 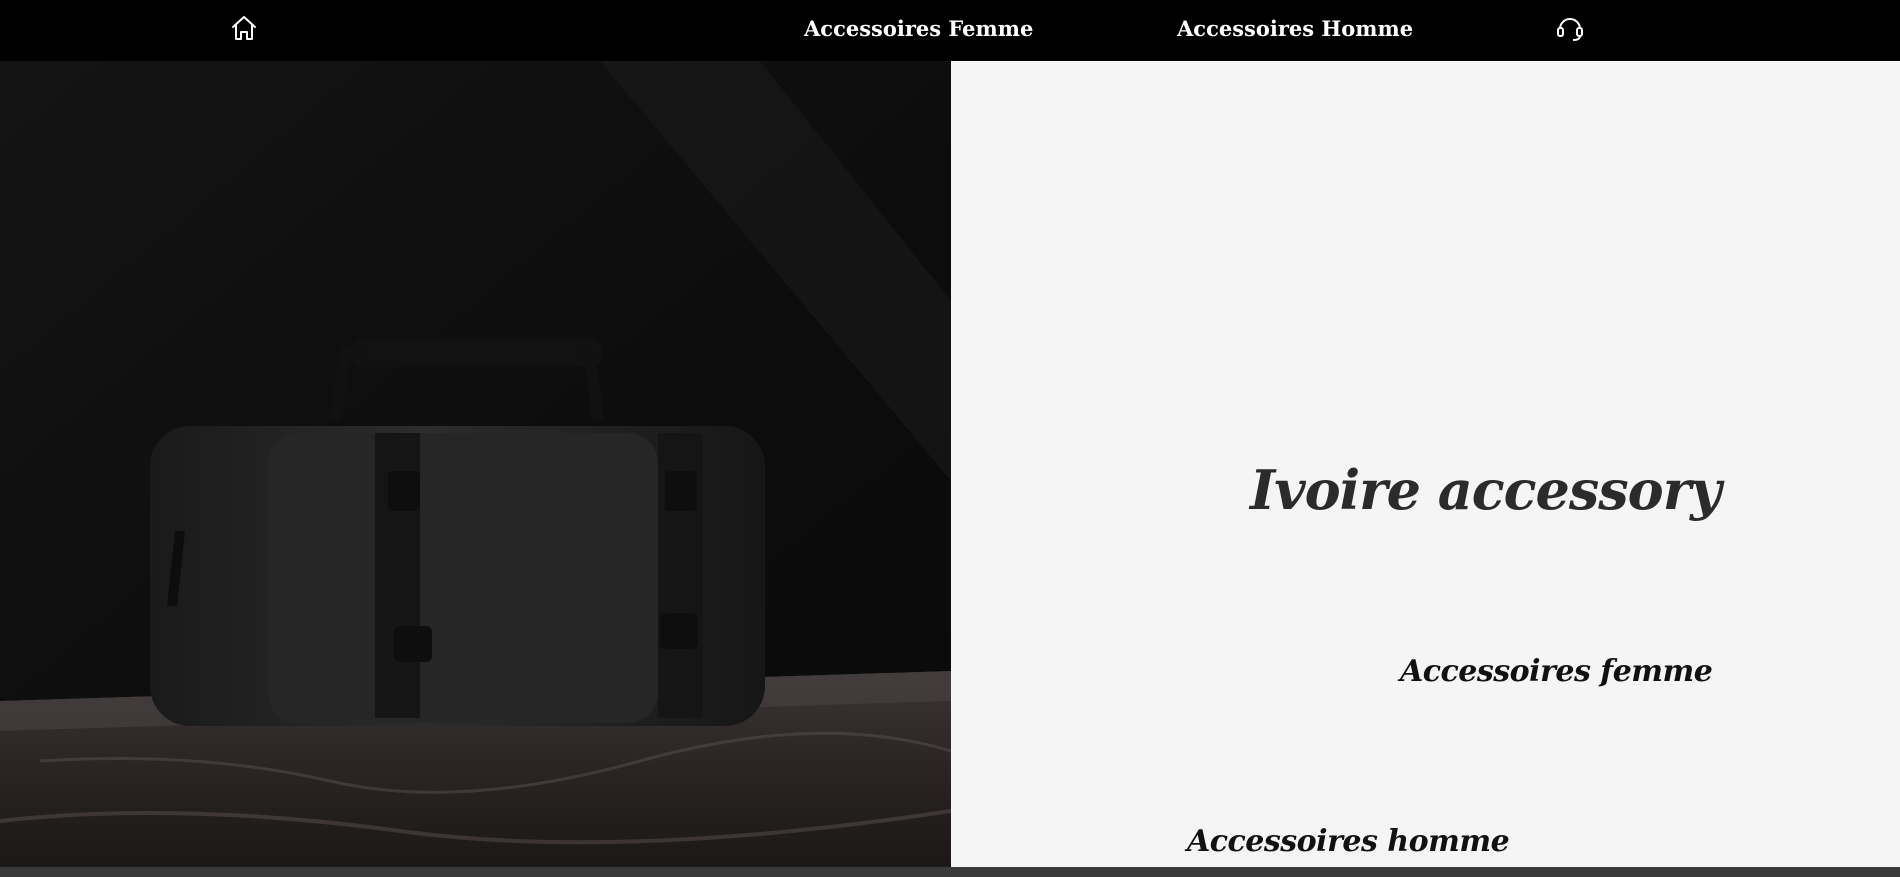 What do you see at coordinates (1348, 841) in the screenshot?
I see `accessoires-homme-link: Accessoires homme` at bounding box center [1348, 841].